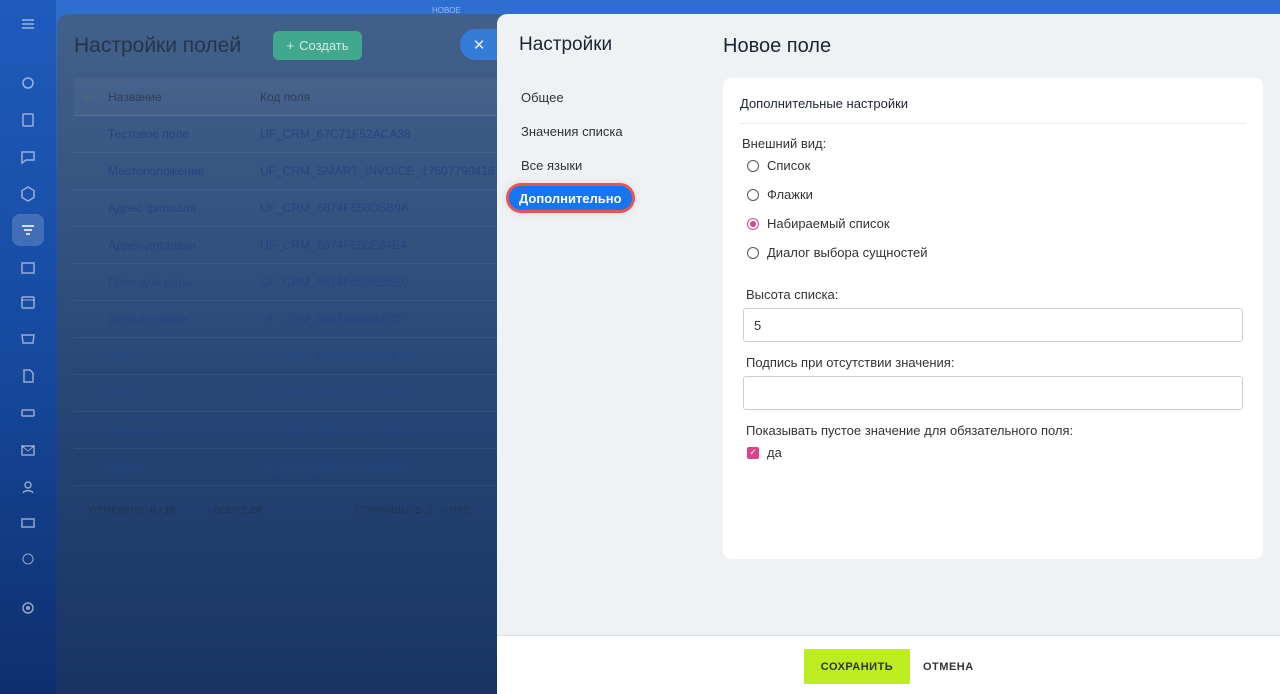 The width and height of the screenshot is (1280, 694). What do you see at coordinates (158, 45) in the screenshot?
I see `page-title: Настройки полей` at bounding box center [158, 45].